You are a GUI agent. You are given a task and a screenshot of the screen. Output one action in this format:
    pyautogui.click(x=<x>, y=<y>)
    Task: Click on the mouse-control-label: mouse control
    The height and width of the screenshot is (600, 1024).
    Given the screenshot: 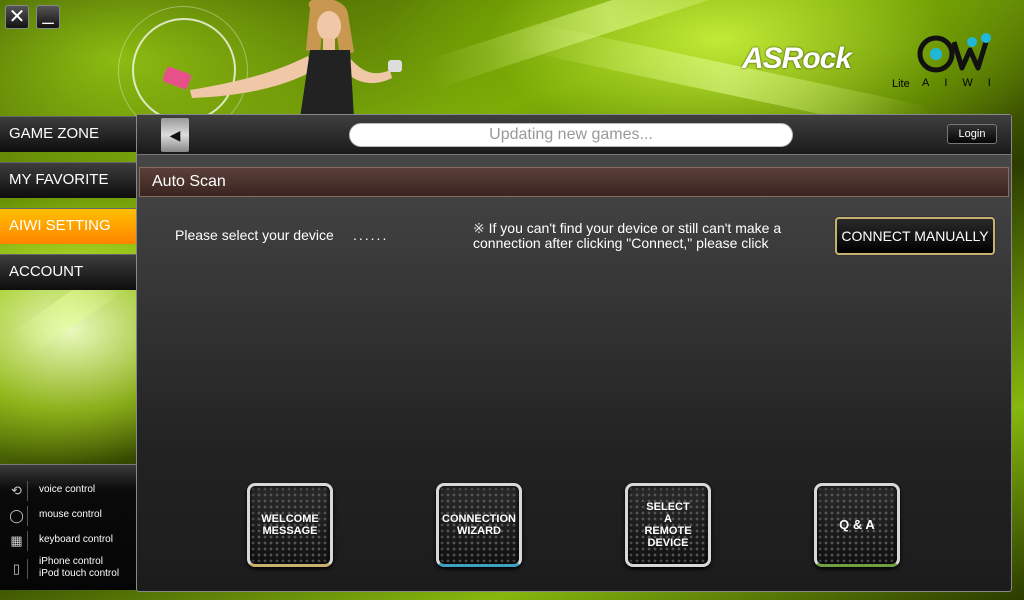 What is the action you would take?
    pyautogui.click(x=70, y=514)
    